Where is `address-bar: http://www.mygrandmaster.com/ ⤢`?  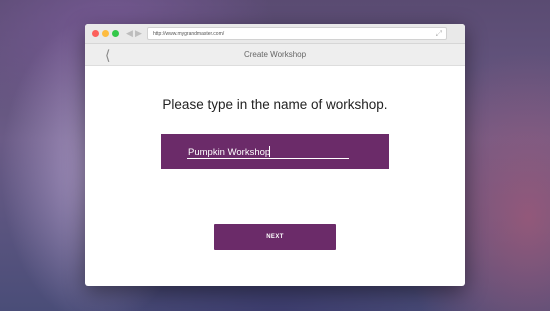
address-bar: http://www.mygrandmaster.com/ ⤢ is located at coordinates (297, 33).